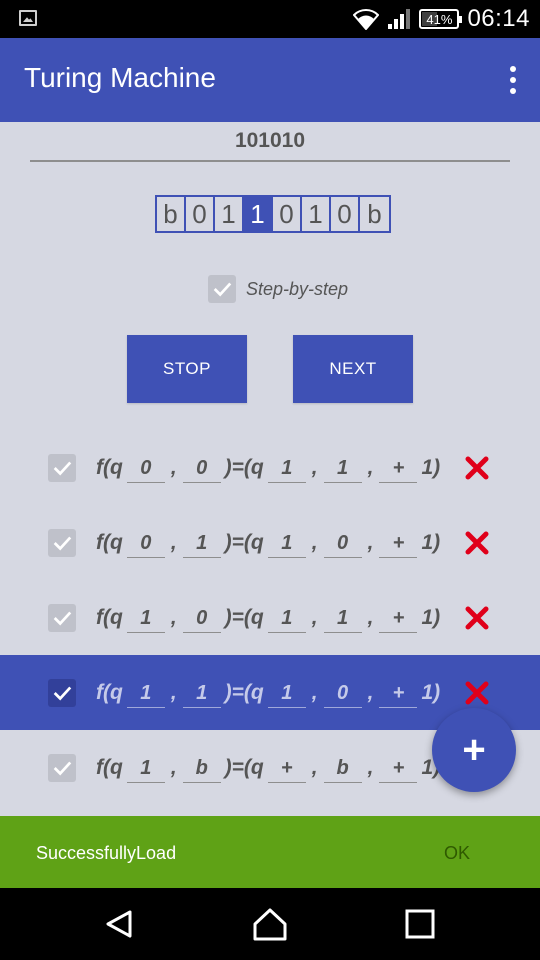  What do you see at coordinates (120, 77) in the screenshot?
I see `app-title: Turing Machine` at bounding box center [120, 77].